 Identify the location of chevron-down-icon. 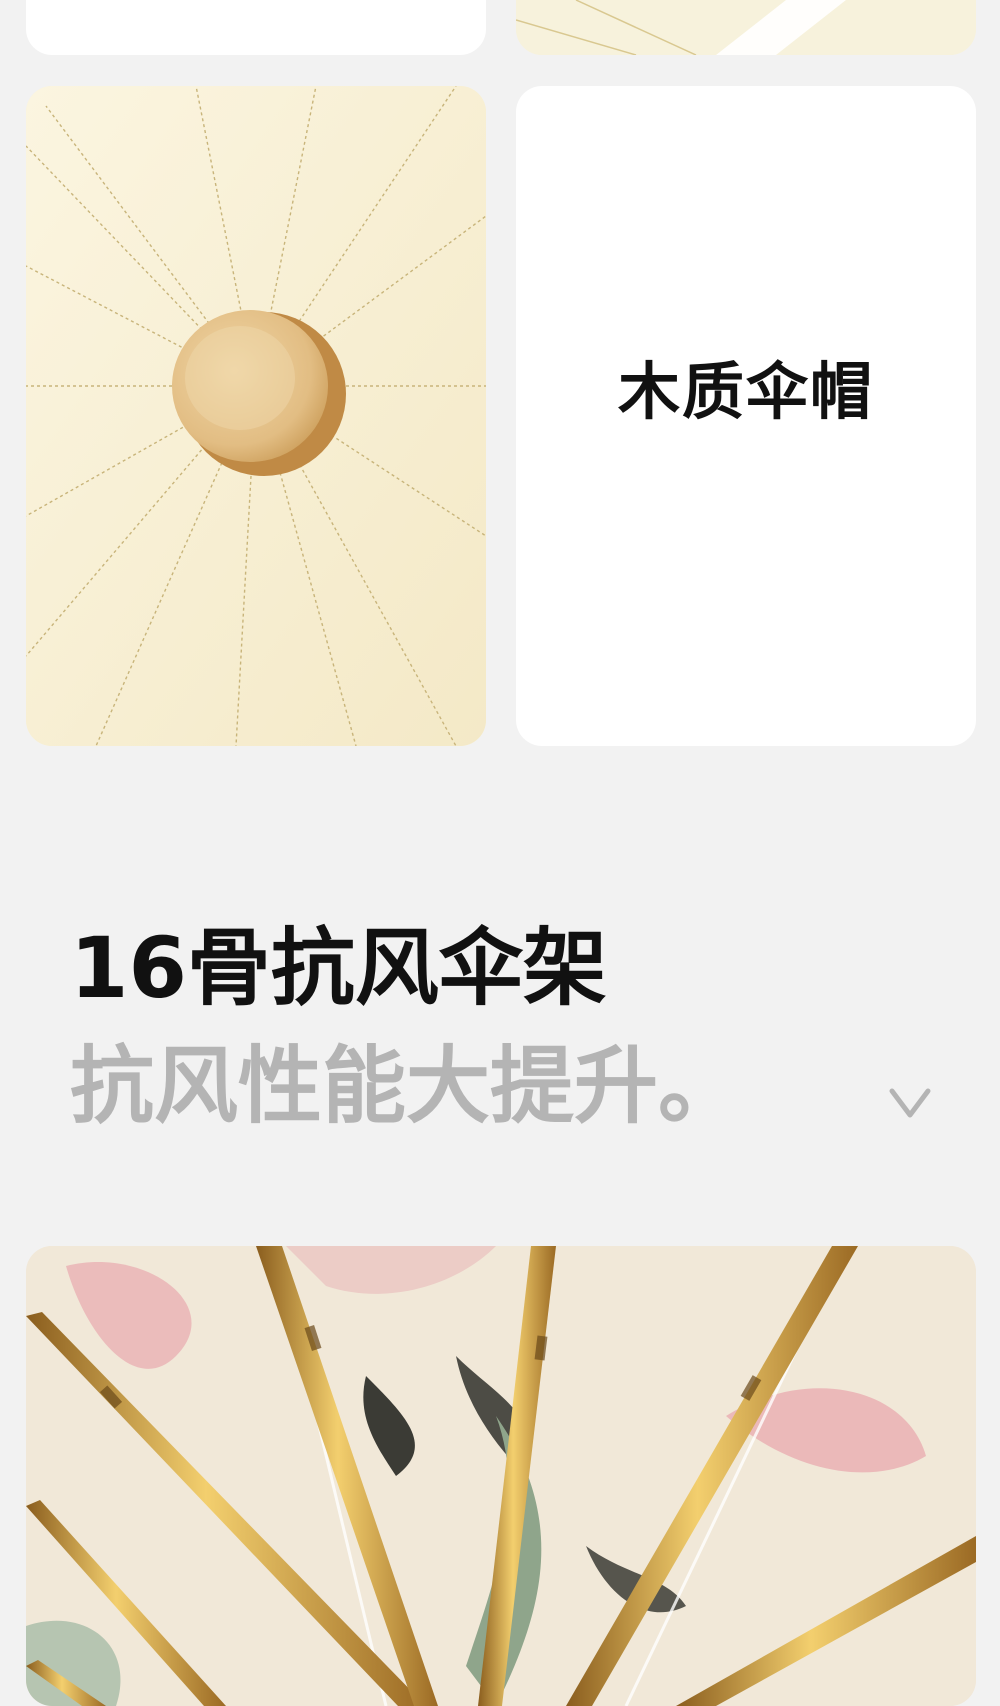
(910, 1103).